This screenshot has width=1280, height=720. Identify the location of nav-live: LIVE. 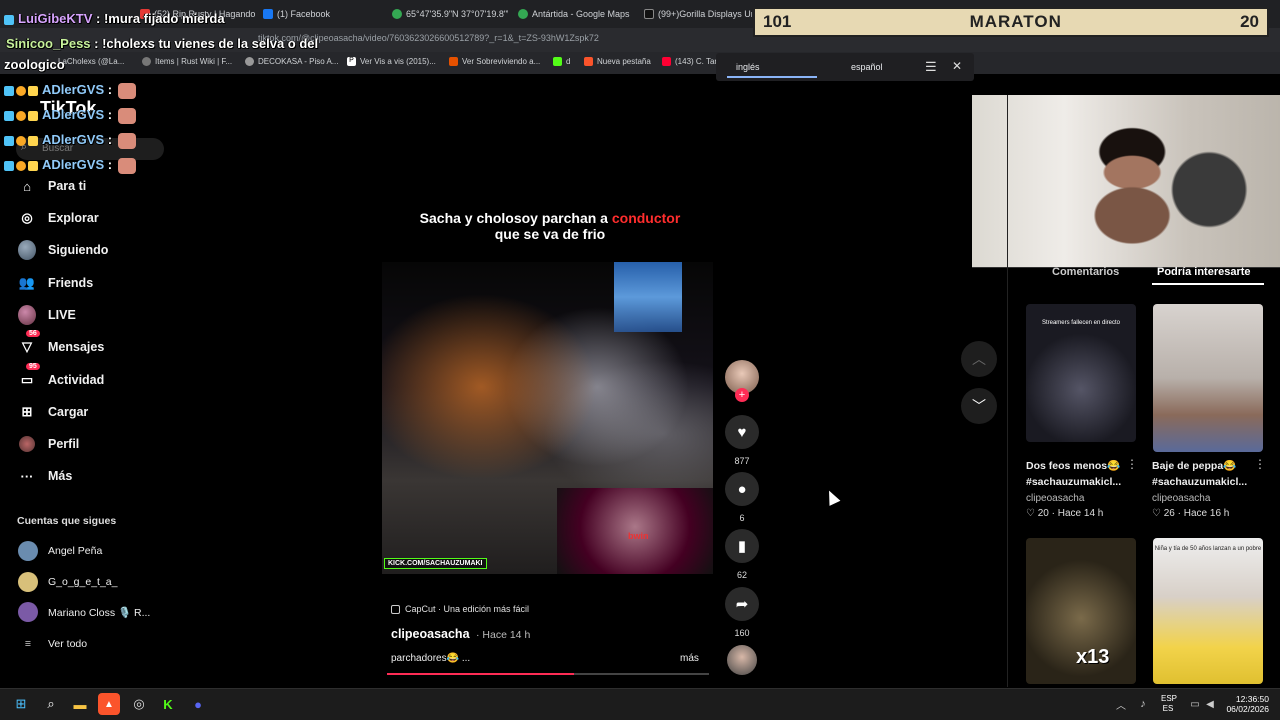
(47, 315).